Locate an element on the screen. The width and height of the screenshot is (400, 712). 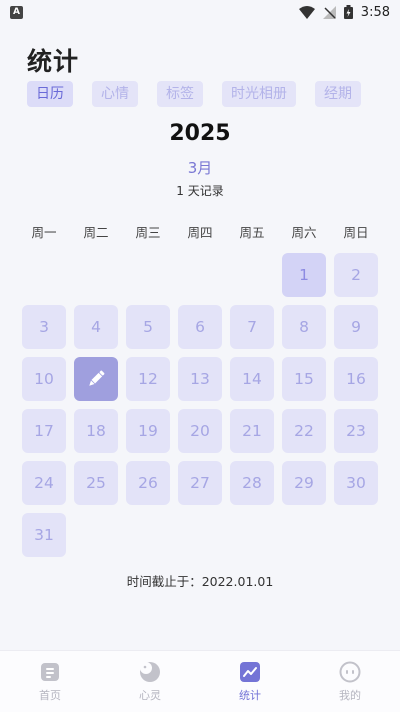
calendar-day: 6 is located at coordinates (200, 327).